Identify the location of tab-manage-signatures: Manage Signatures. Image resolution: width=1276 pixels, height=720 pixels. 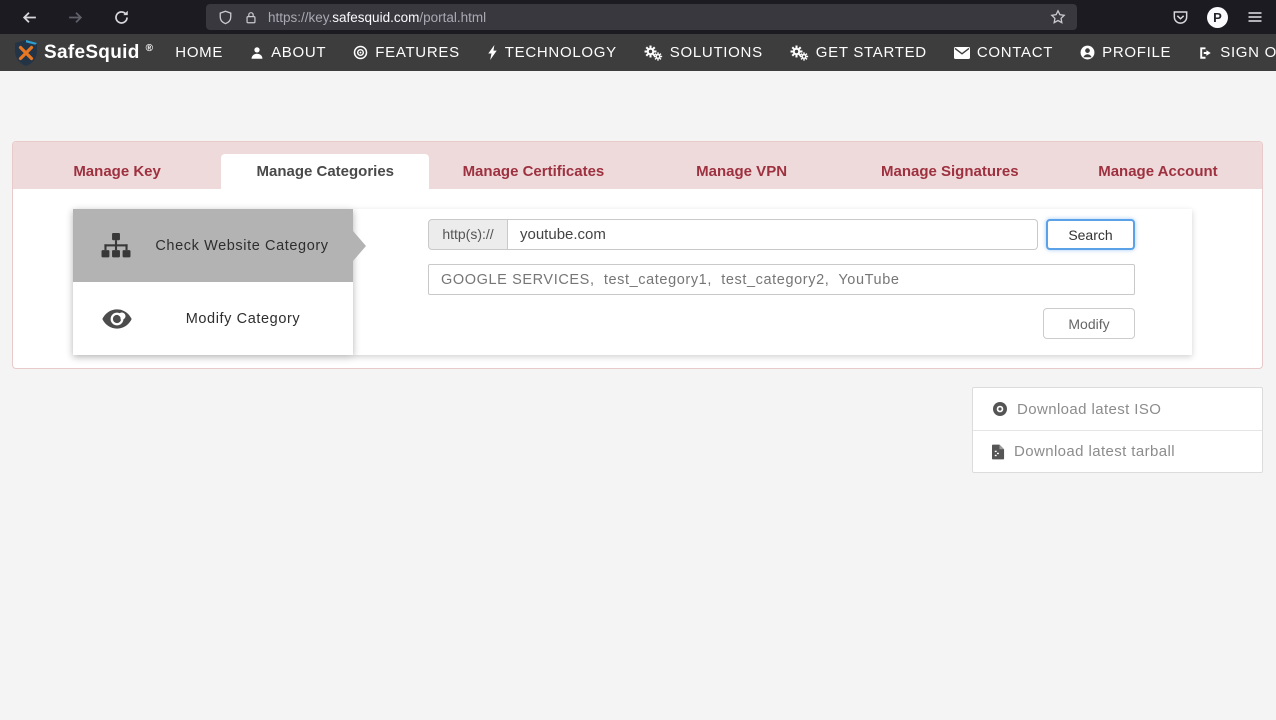
(950, 171).